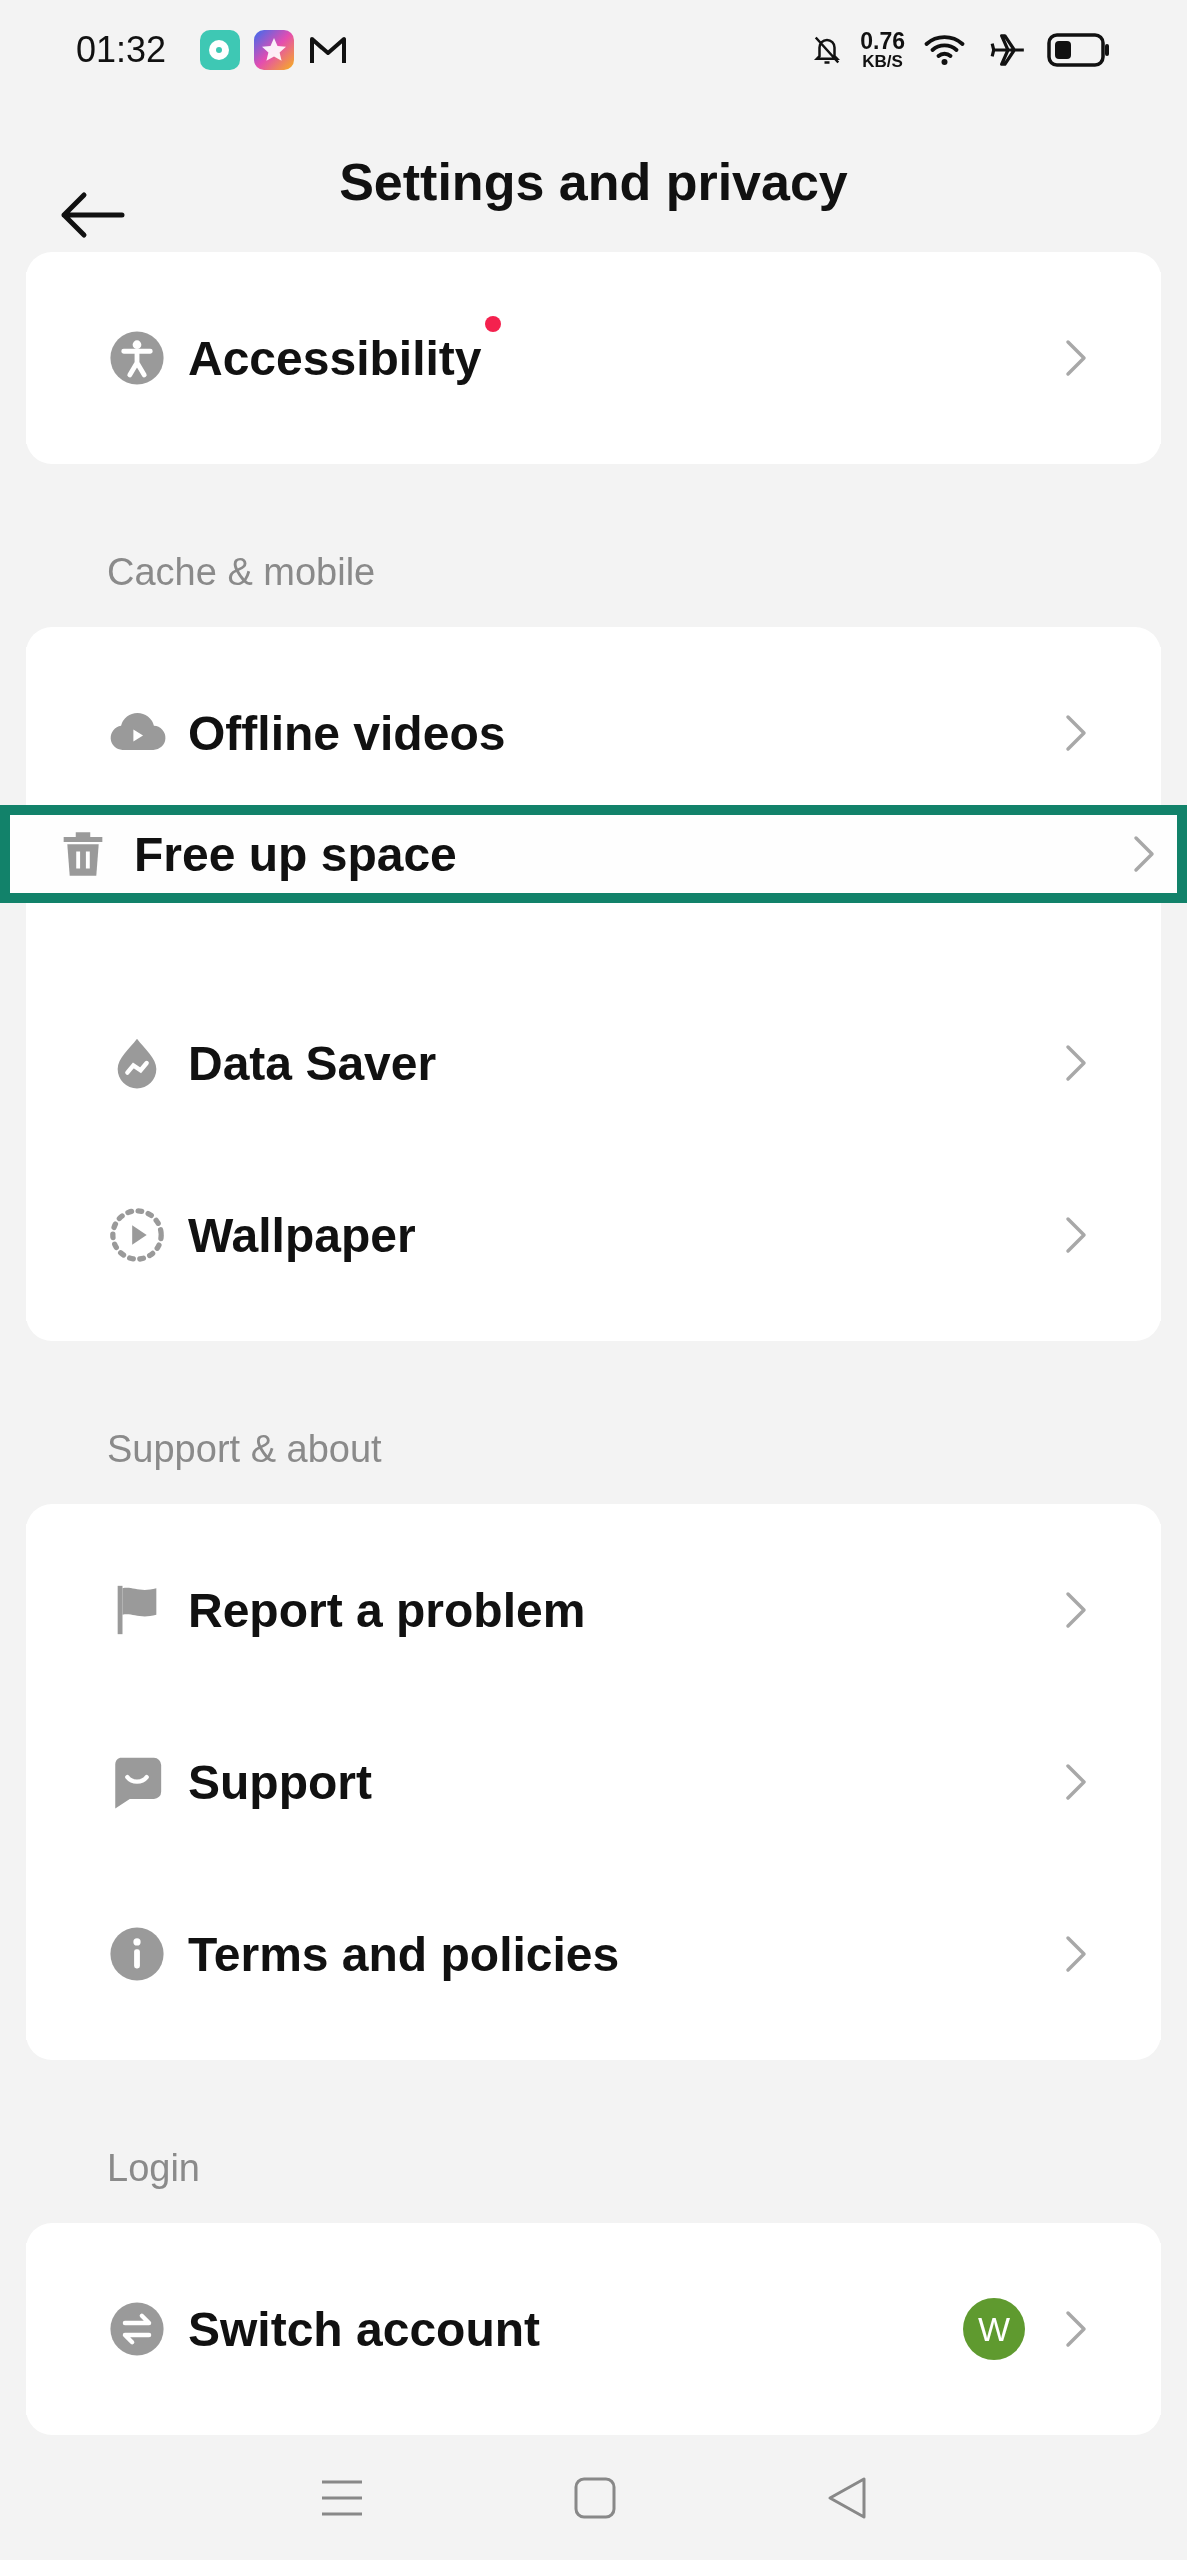 This screenshot has width=1187, height=2560. Describe the element at coordinates (404, 1954) in the screenshot. I see `row-label: Terms and policies` at that location.